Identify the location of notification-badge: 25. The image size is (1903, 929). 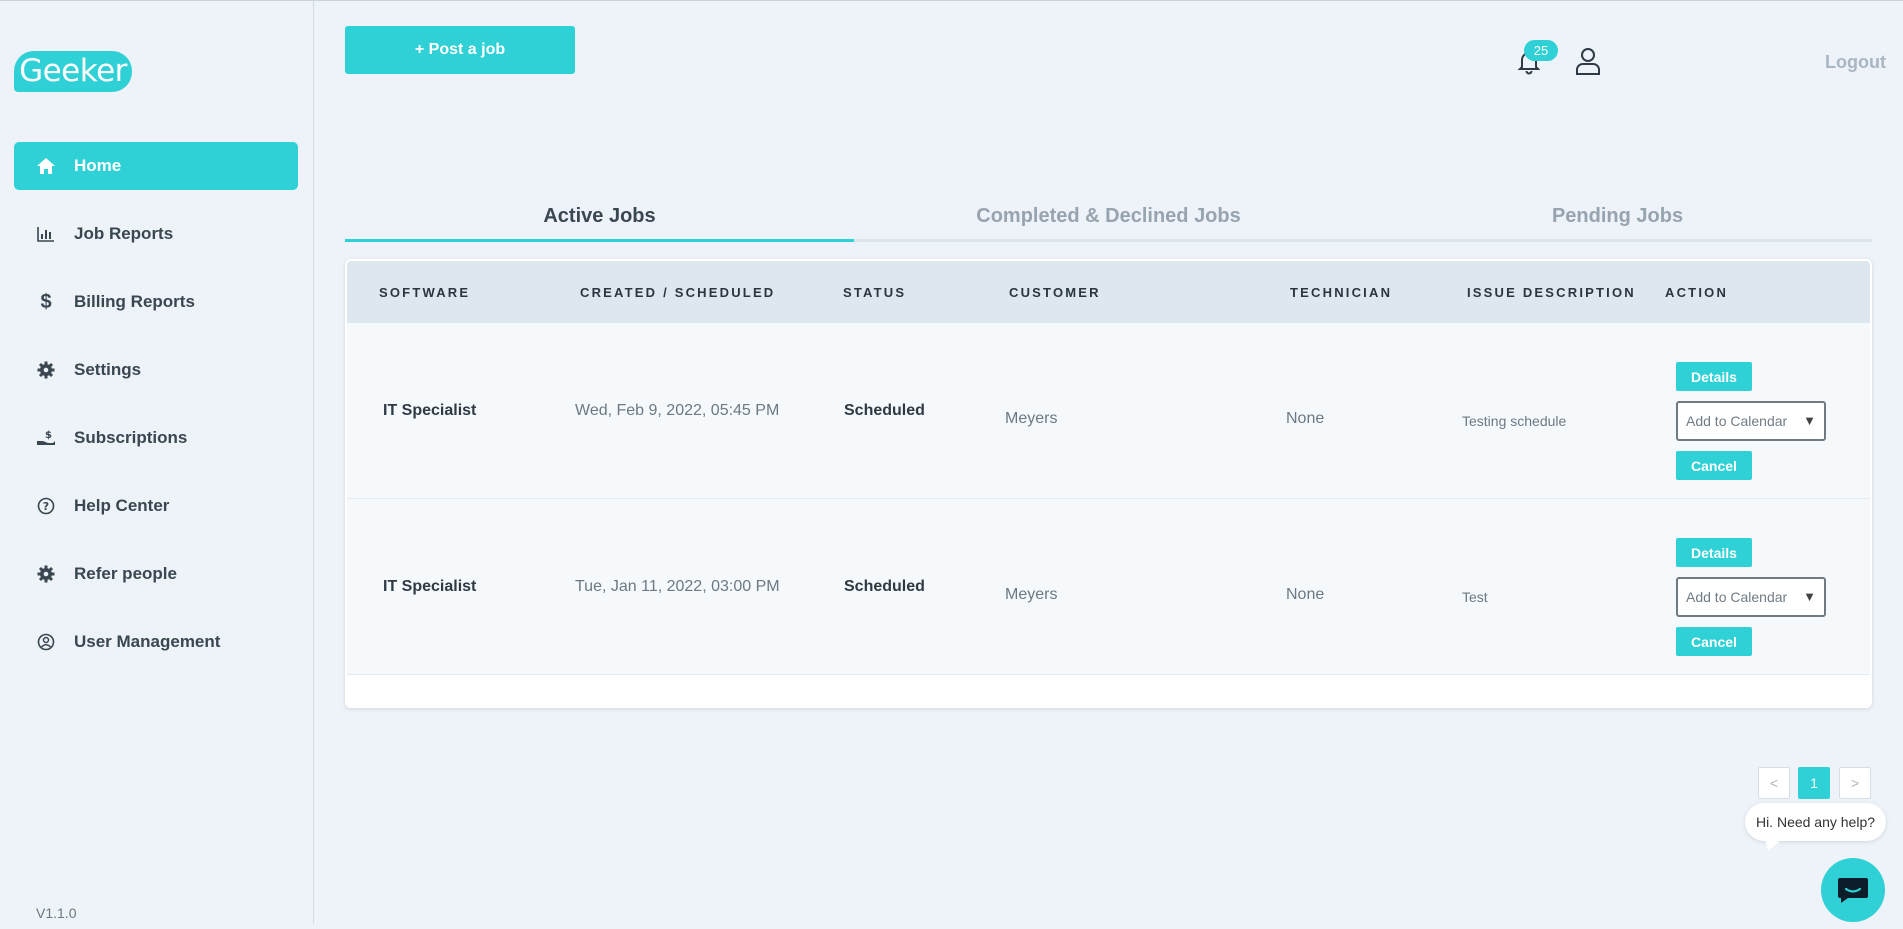
(1541, 50).